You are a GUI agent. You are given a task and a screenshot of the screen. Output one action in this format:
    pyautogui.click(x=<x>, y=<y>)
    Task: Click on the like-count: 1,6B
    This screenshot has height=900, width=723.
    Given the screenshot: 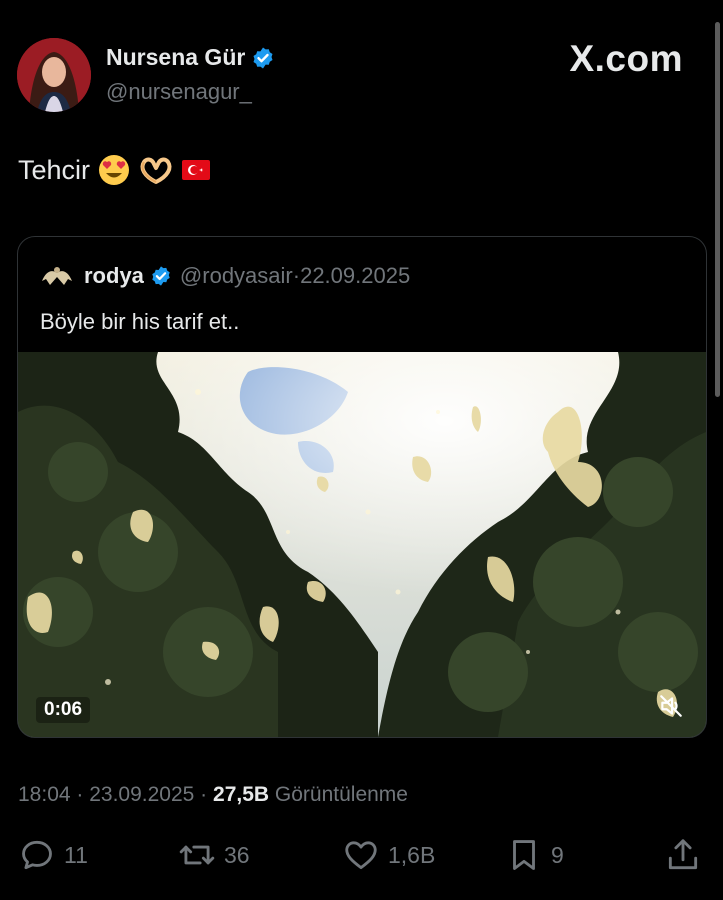 What is the action you would take?
    pyautogui.click(x=412, y=854)
    